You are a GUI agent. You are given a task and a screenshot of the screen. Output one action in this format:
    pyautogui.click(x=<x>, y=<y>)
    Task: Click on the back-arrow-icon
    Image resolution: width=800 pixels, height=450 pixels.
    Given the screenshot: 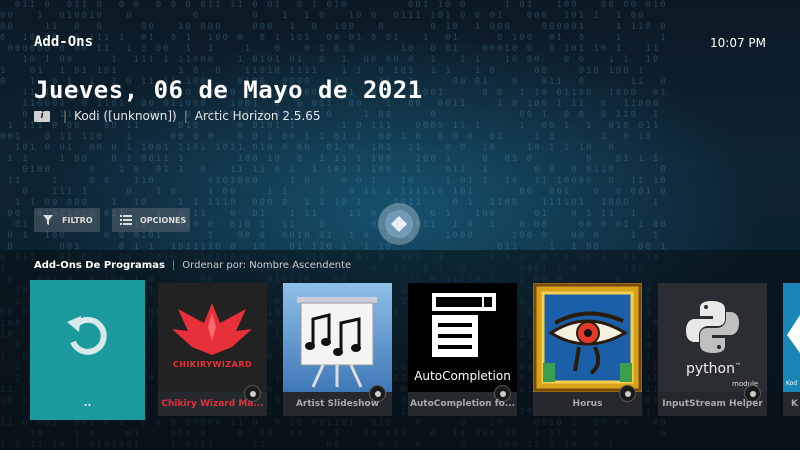 What is the action you would take?
    pyautogui.click(x=87, y=335)
    